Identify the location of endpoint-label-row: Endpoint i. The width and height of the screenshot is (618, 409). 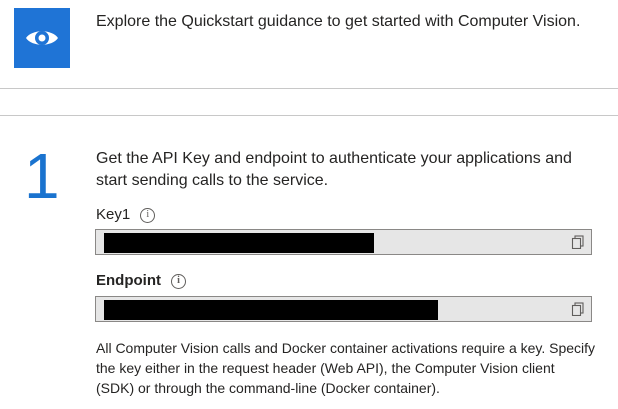
(141, 281).